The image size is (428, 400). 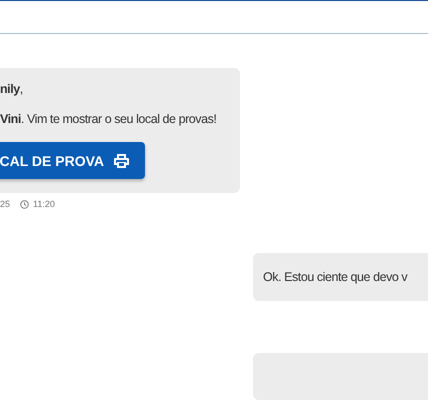 I want to click on greeting-text: nily,, so click(x=12, y=89).